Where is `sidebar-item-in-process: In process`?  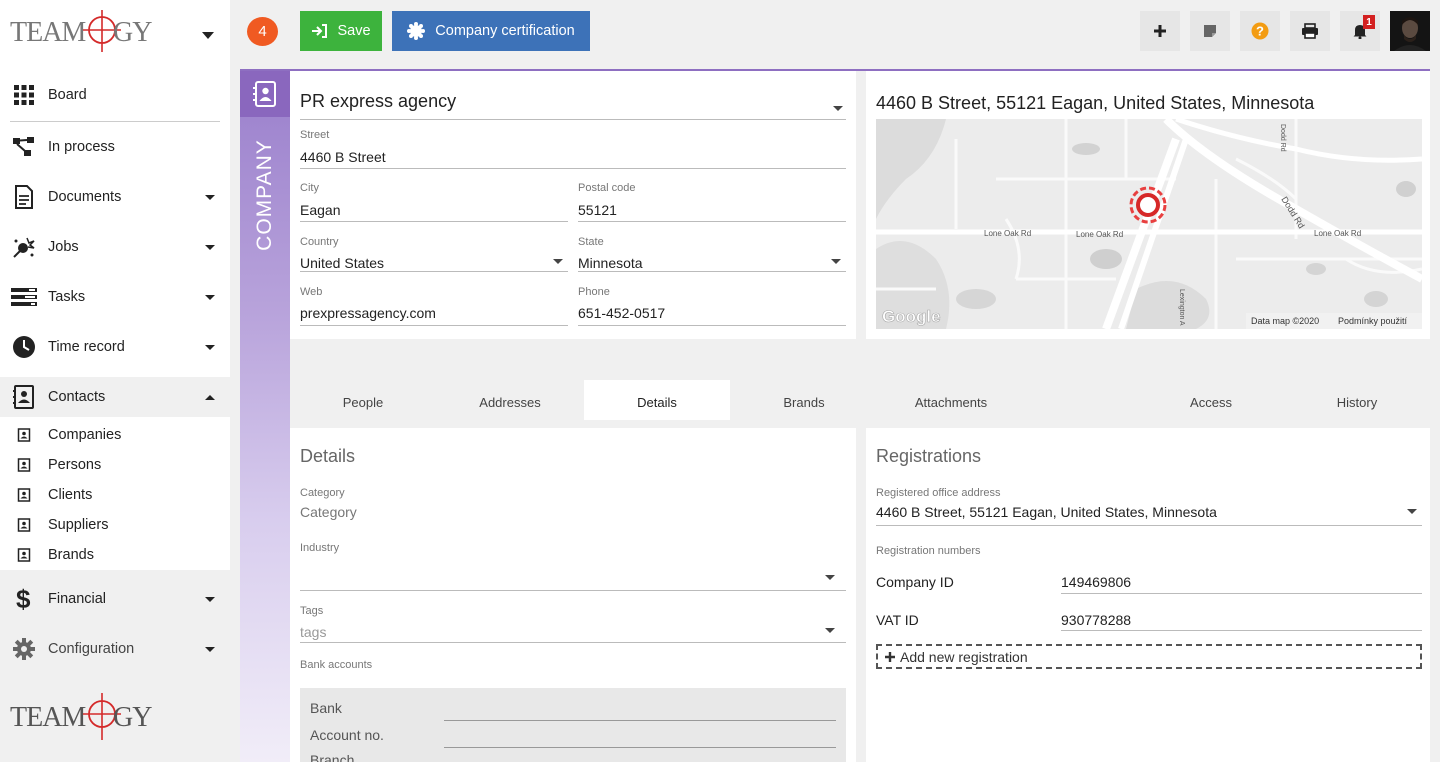
sidebar-item-in-process: In process is located at coordinates (115, 147).